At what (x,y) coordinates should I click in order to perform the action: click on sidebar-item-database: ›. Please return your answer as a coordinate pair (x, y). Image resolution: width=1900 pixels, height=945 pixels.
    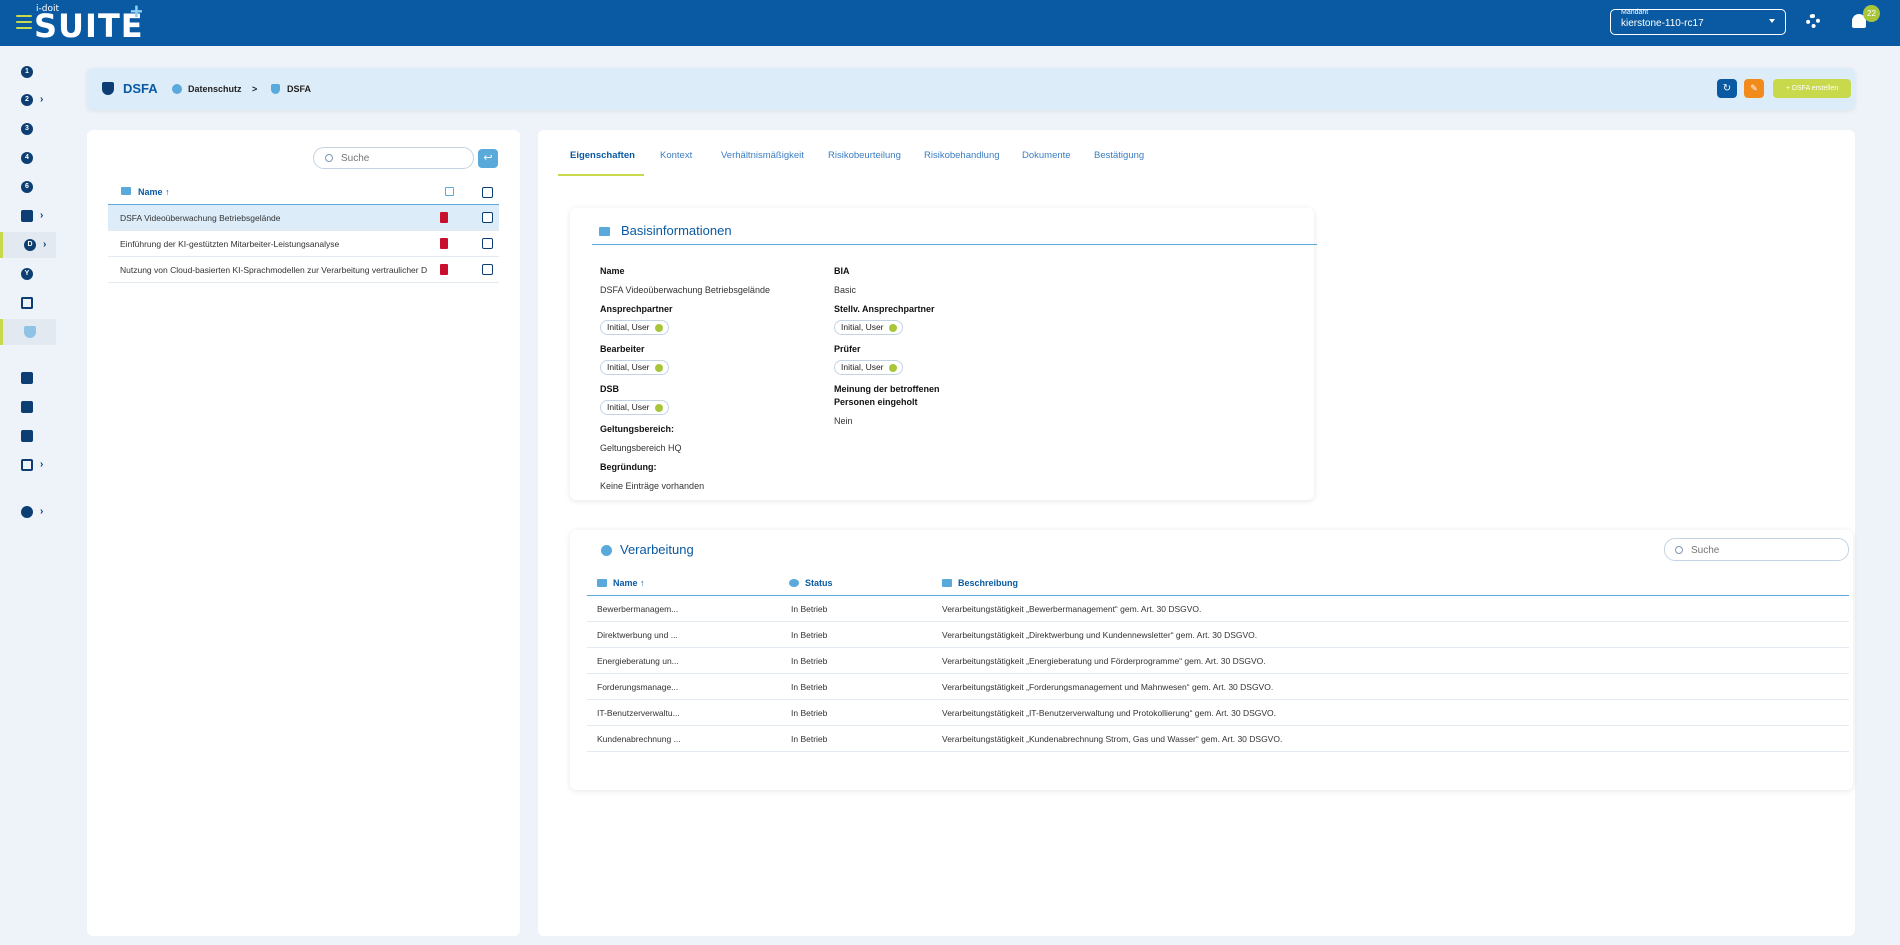
    Looking at the image, I should click on (28, 512).